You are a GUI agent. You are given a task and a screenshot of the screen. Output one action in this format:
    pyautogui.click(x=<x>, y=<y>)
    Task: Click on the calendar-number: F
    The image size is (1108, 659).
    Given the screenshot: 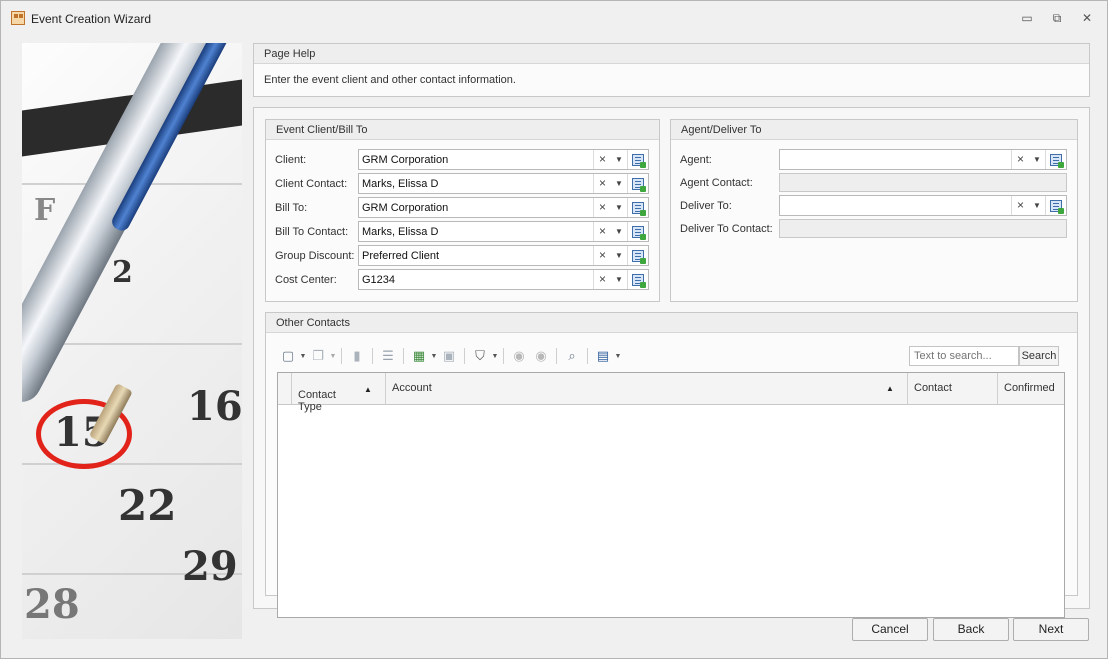 What is the action you would take?
    pyautogui.click(x=45, y=210)
    